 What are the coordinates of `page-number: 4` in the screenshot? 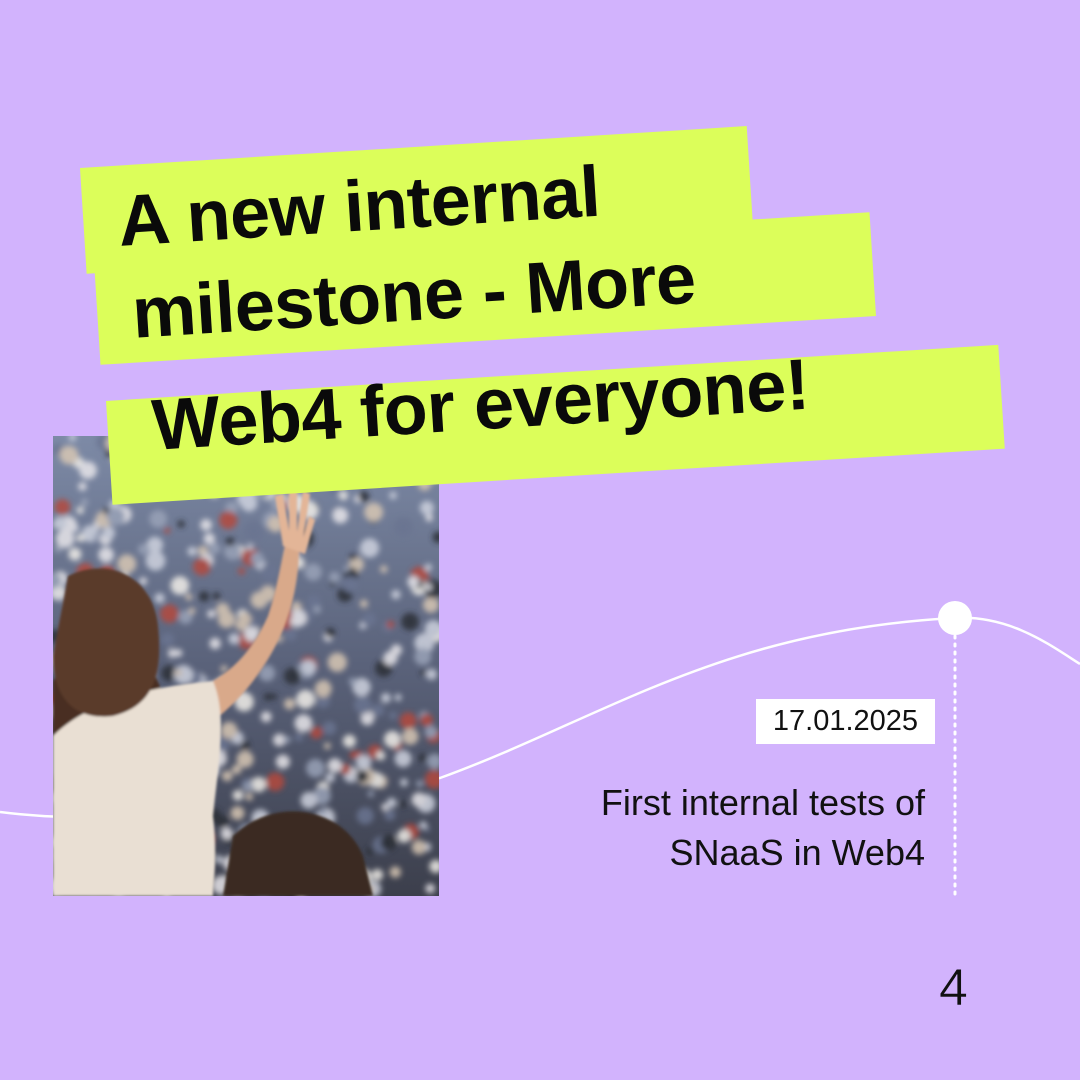 It's located at (954, 988).